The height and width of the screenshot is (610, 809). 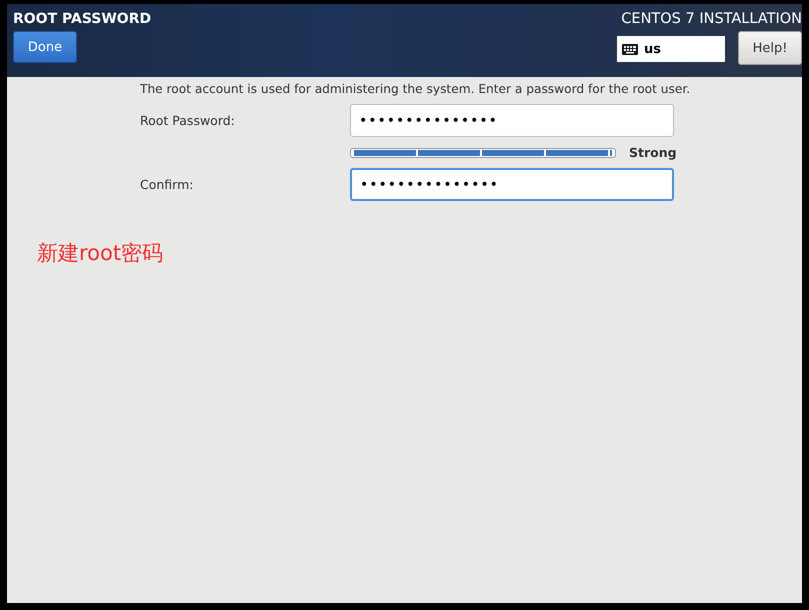 I want to click on field-label: Root Password:, so click(x=188, y=120).